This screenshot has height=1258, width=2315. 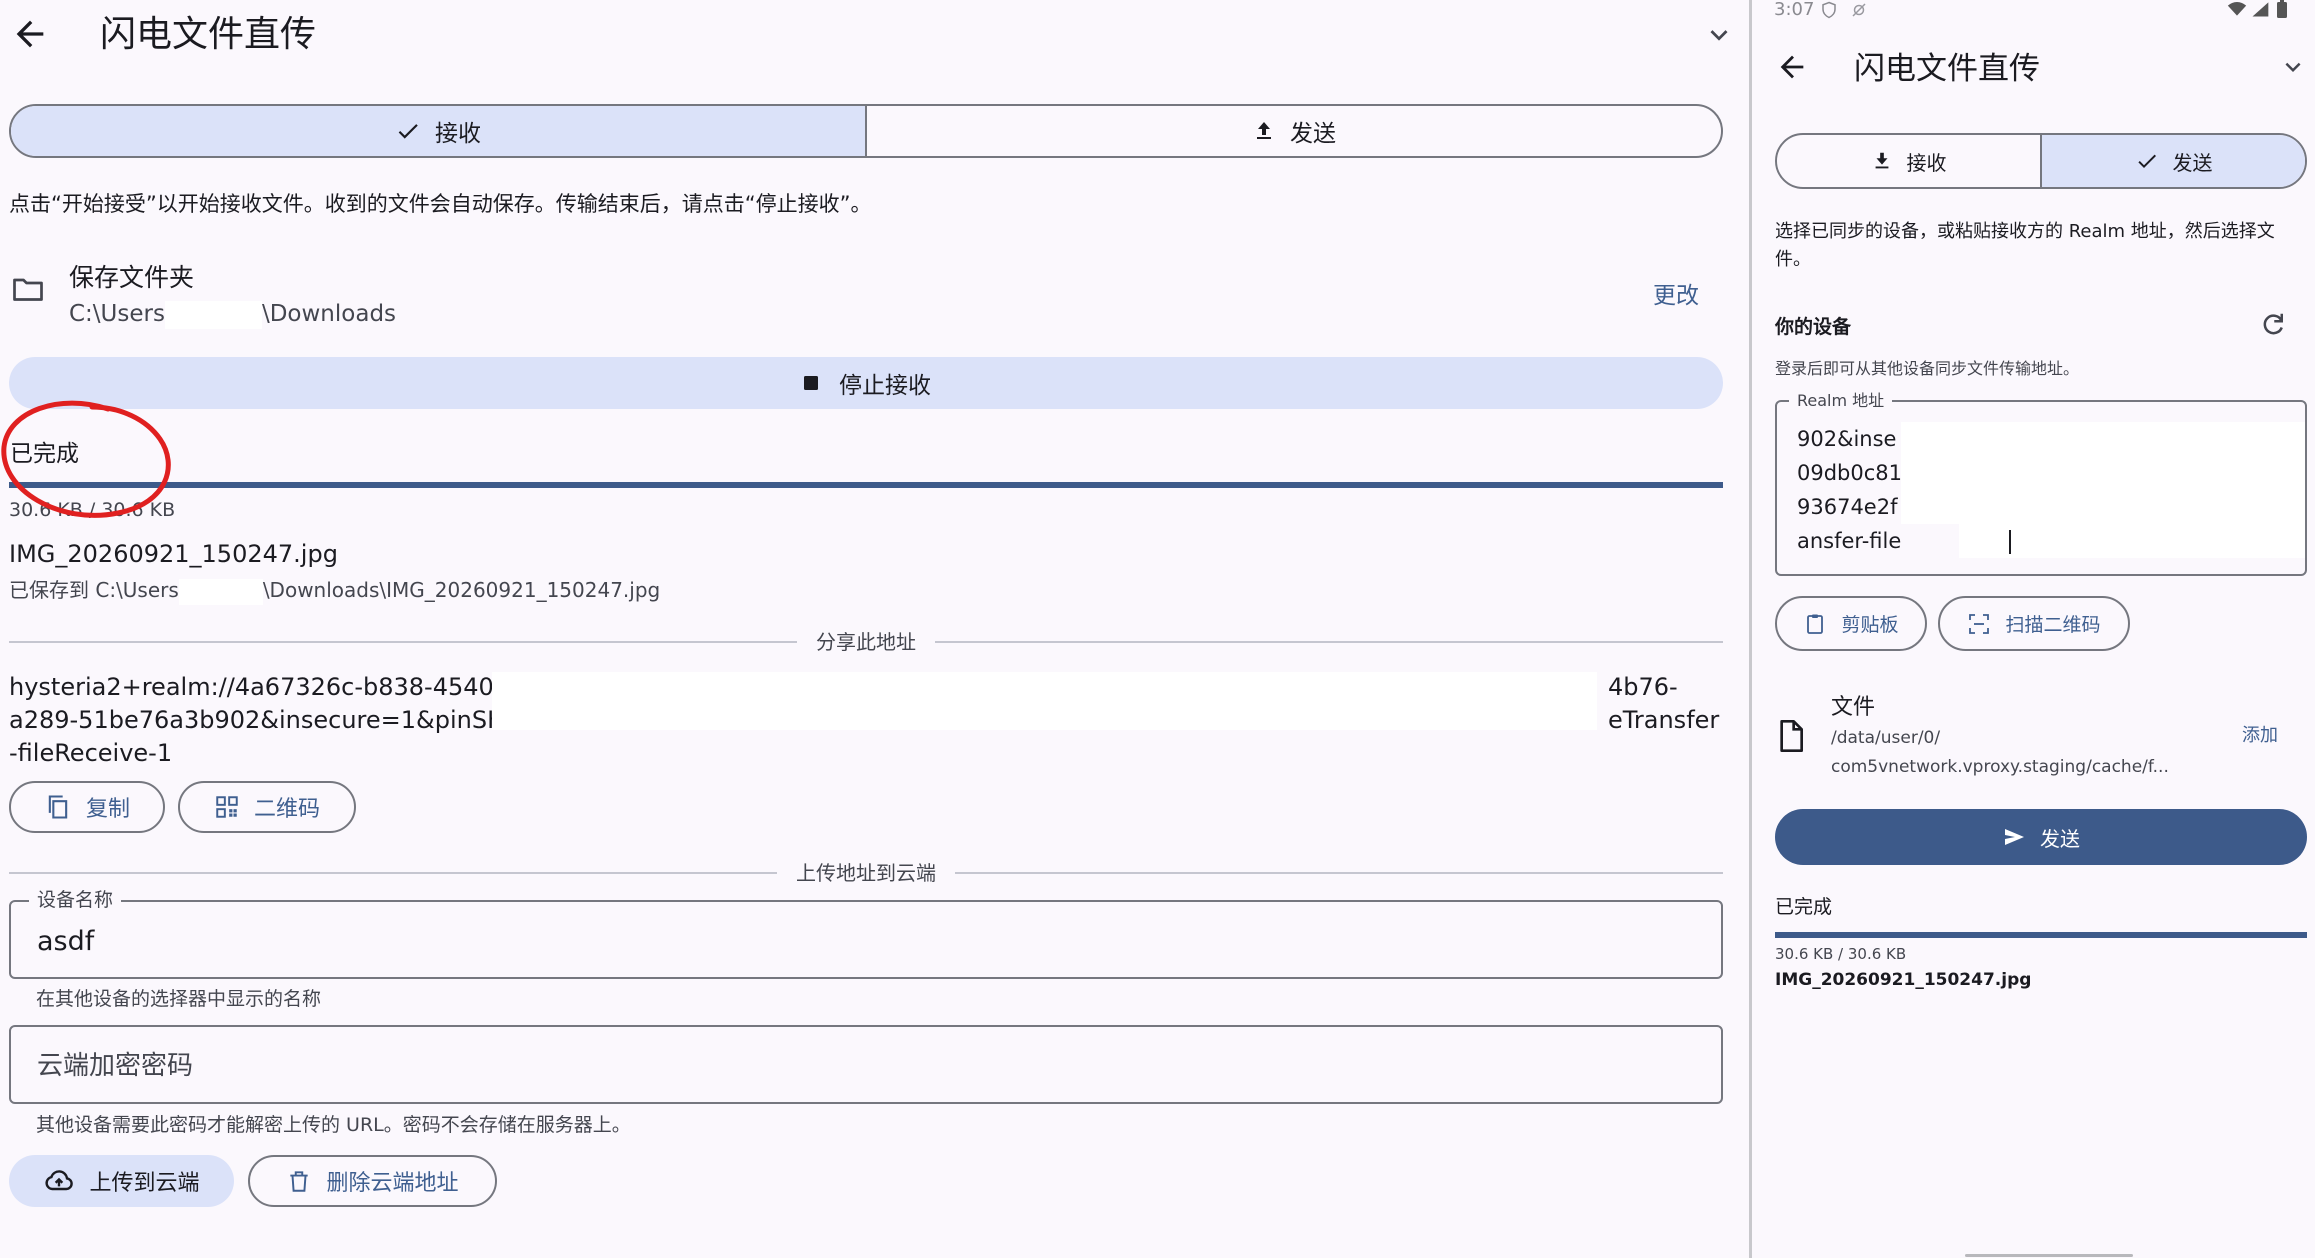 What do you see at coordinates (866, 753) in the screenshot?
I see `share-line-3: -fileReceive-1` at bounding box center [866, 753].